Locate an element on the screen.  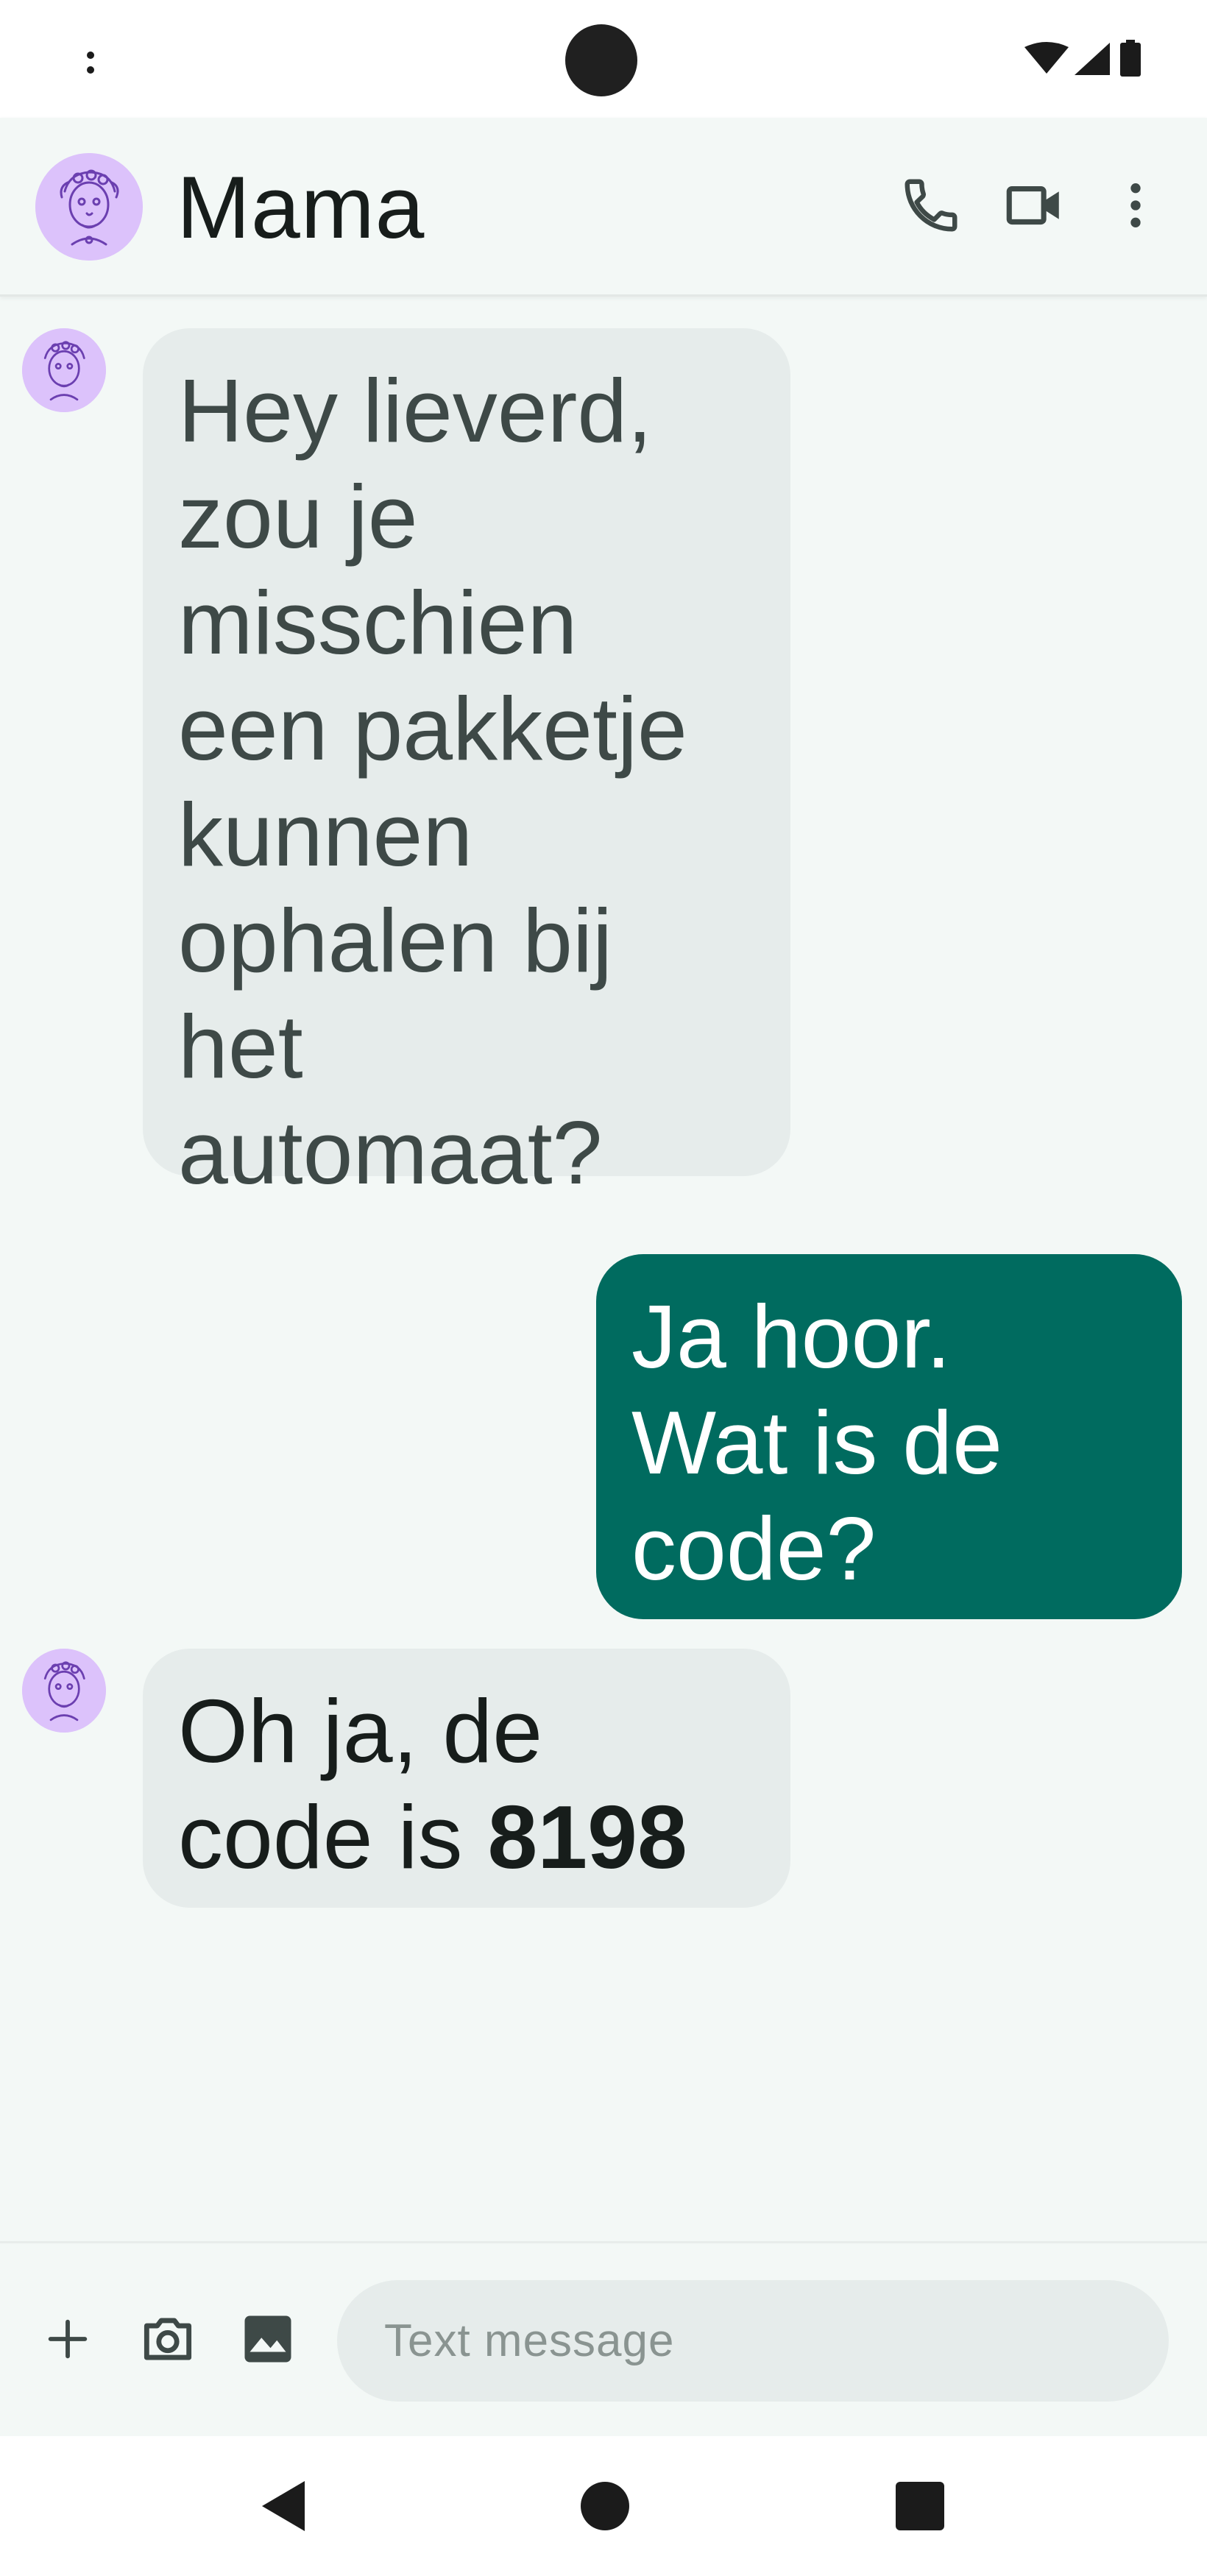
recents-button is located at coordinates (920, 2506).